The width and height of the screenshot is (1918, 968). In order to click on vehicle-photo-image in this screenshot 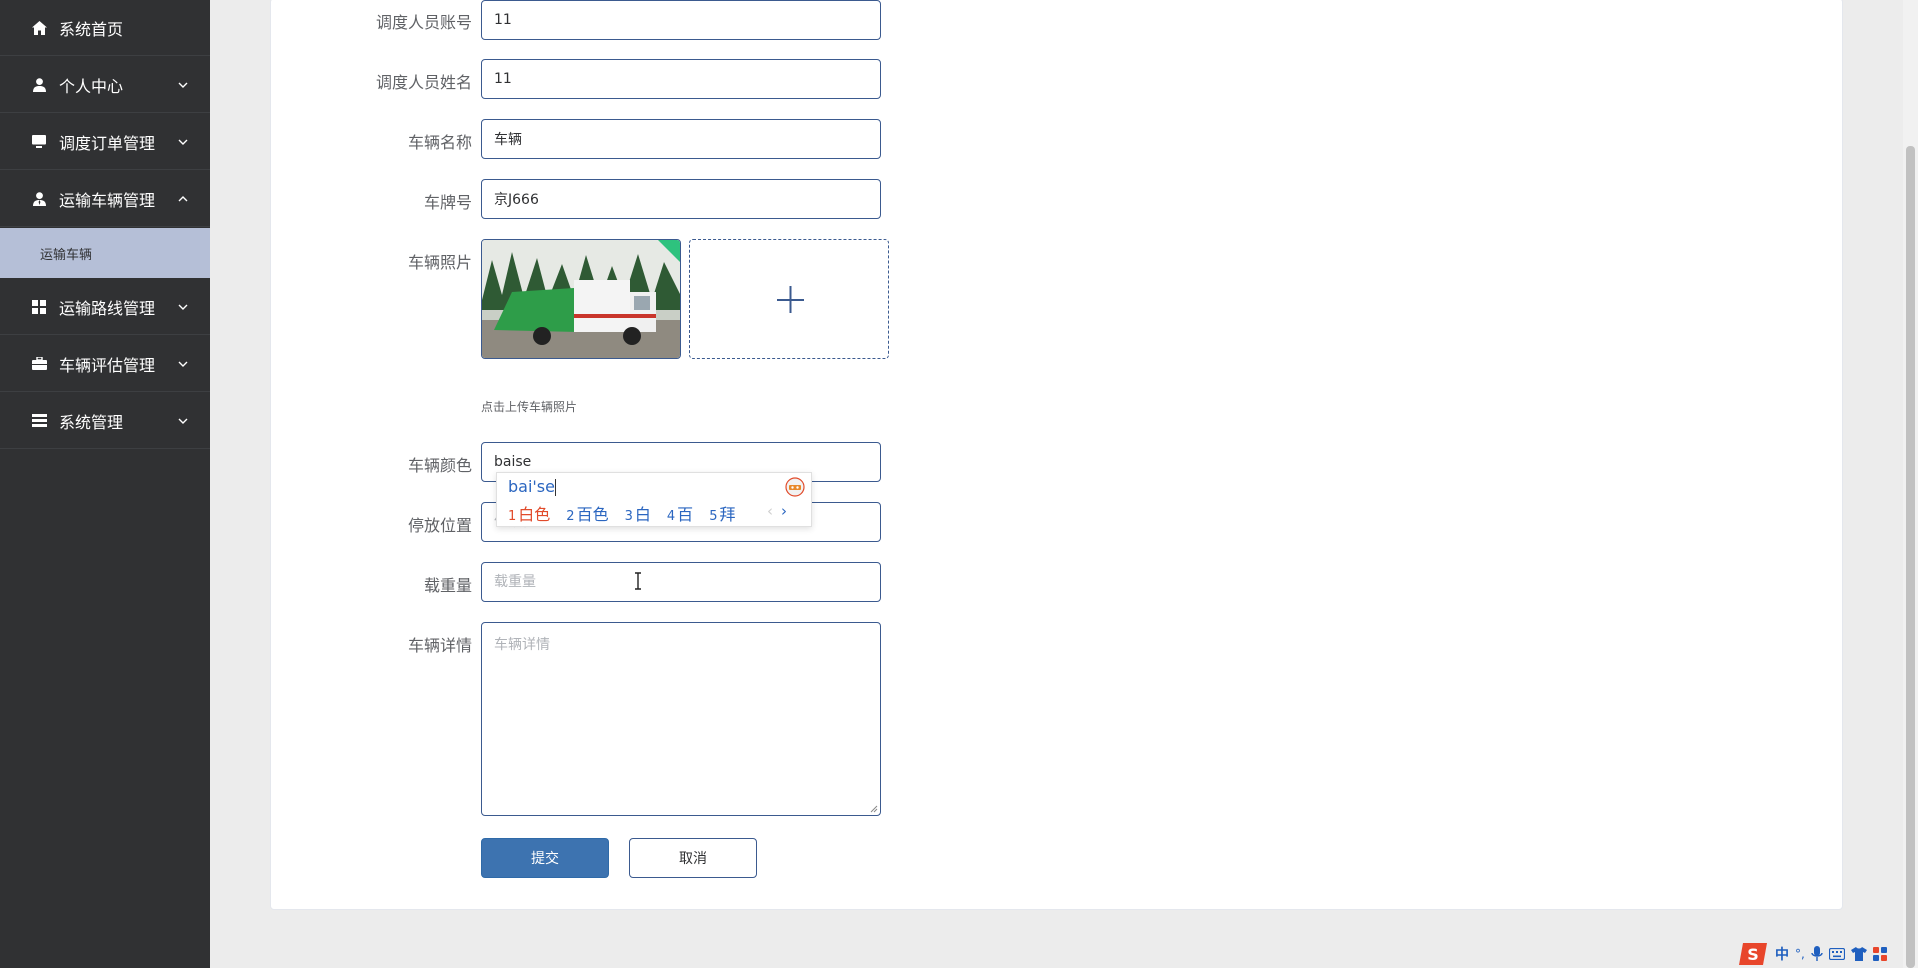, I will do `click(581, 299)`.